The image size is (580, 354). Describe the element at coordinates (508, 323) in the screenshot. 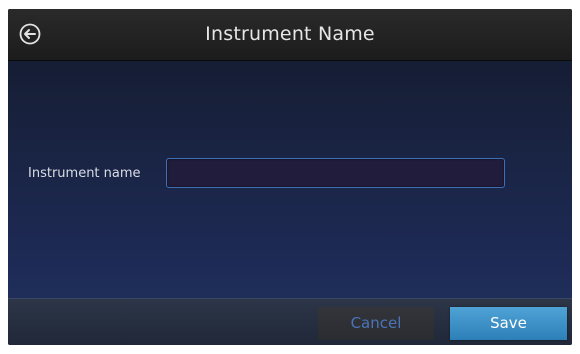

I see `save-button: Save` at that location.